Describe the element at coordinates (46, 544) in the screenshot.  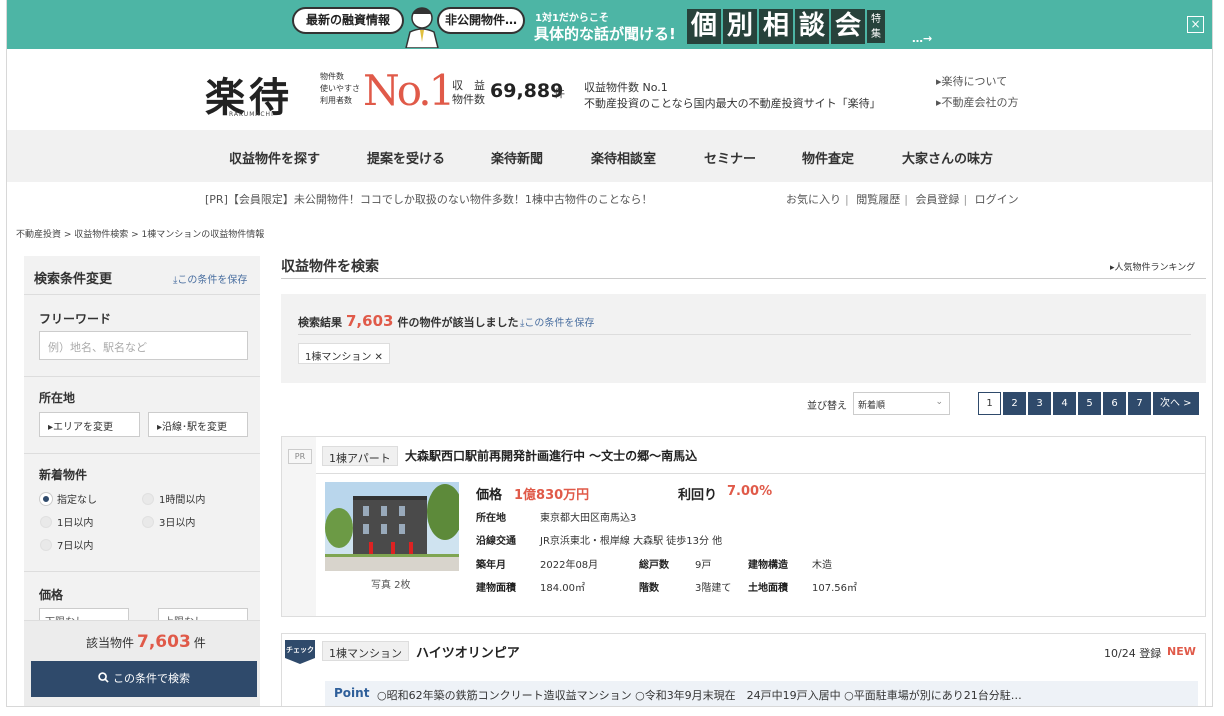
I see `radio-icon` at that location.